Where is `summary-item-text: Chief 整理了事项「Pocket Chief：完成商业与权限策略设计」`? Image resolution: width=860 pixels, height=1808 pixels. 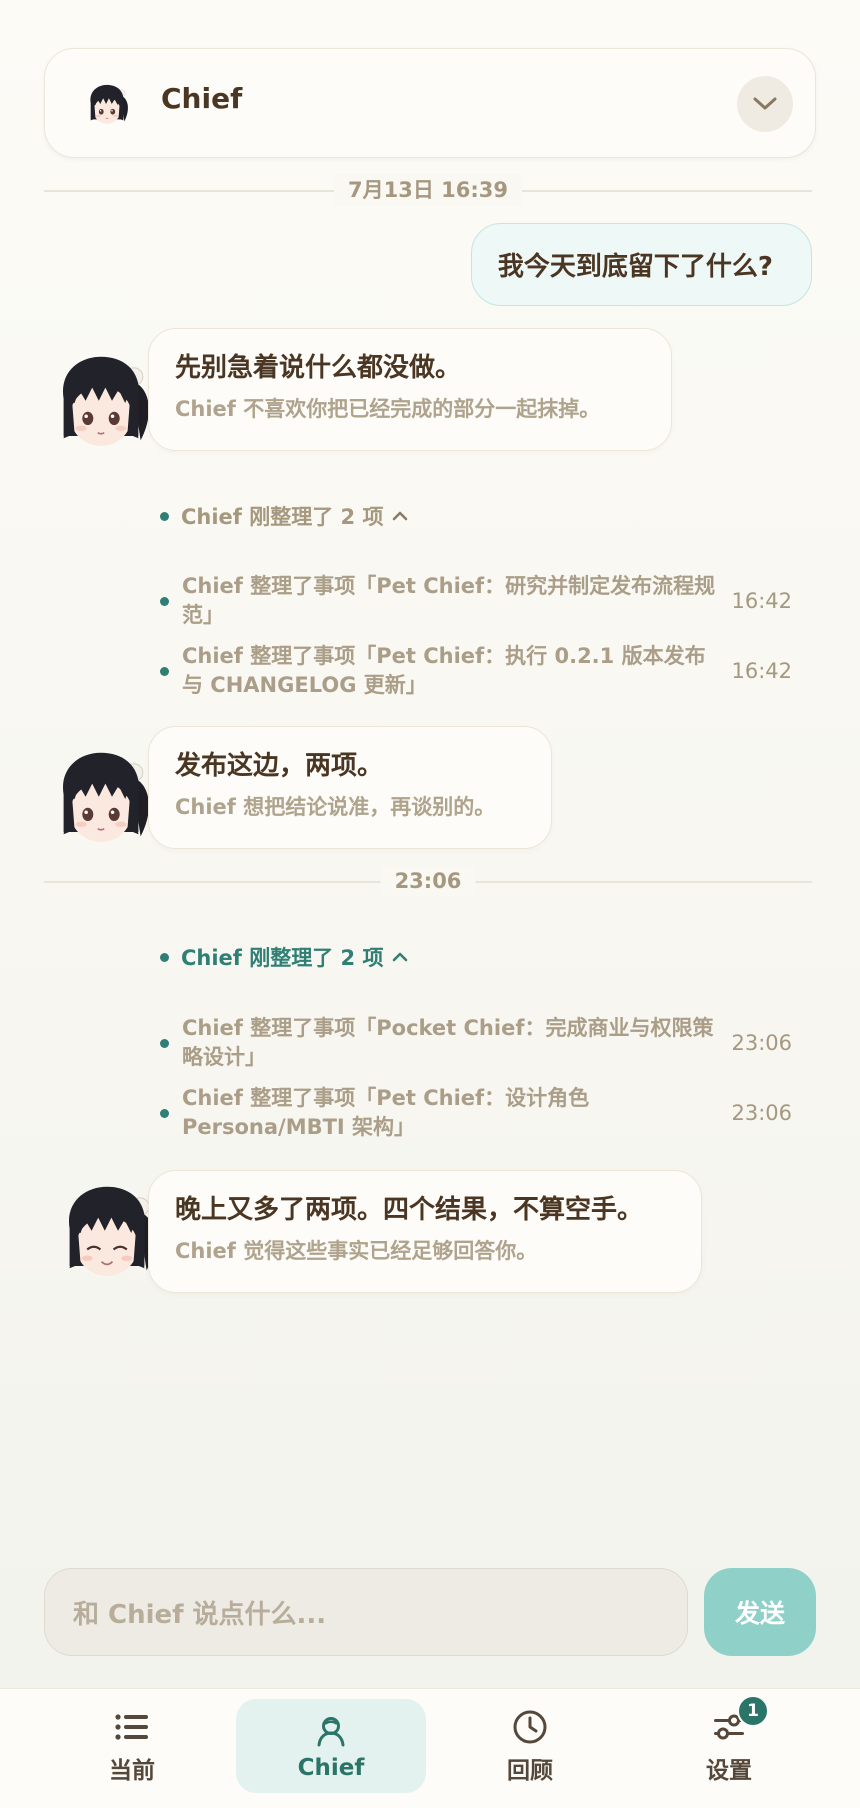 summary-item-text: Chief 整理了事项「Pocket Chief：完成商业与权限策略设计」 is located at coordinates (448, 1042).